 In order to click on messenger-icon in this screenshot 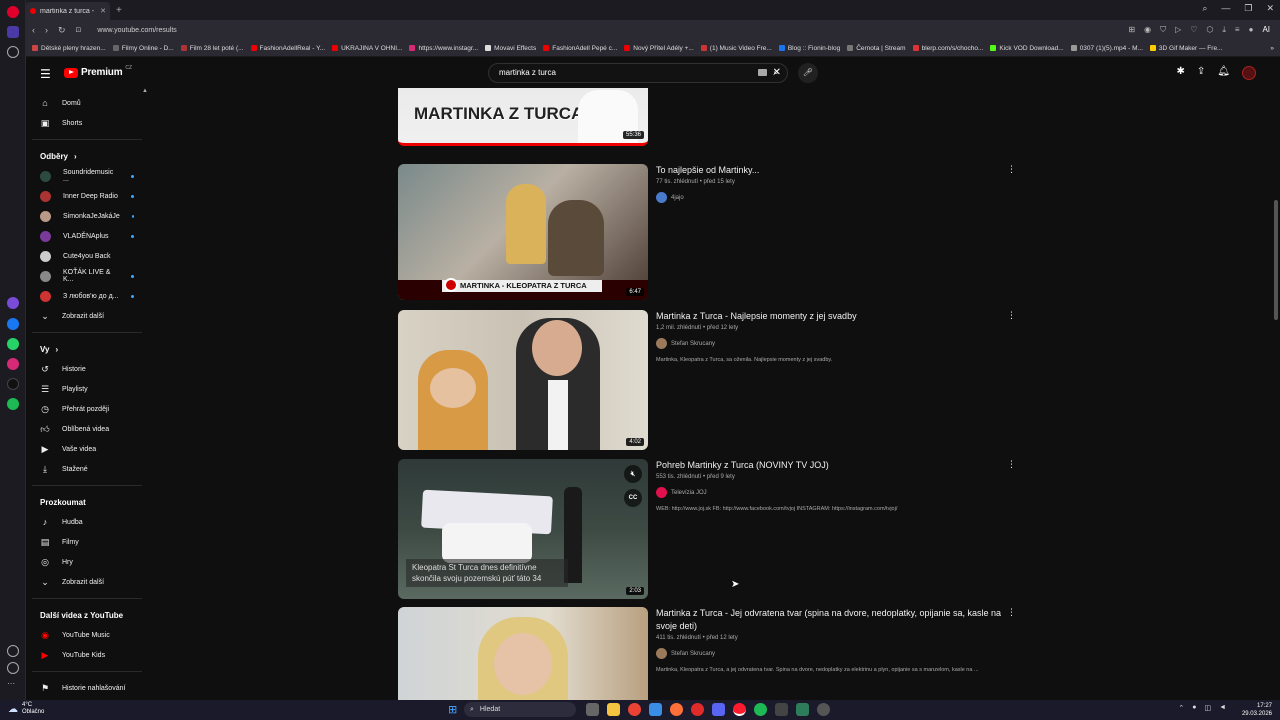, I will do `click(13, 324)`.